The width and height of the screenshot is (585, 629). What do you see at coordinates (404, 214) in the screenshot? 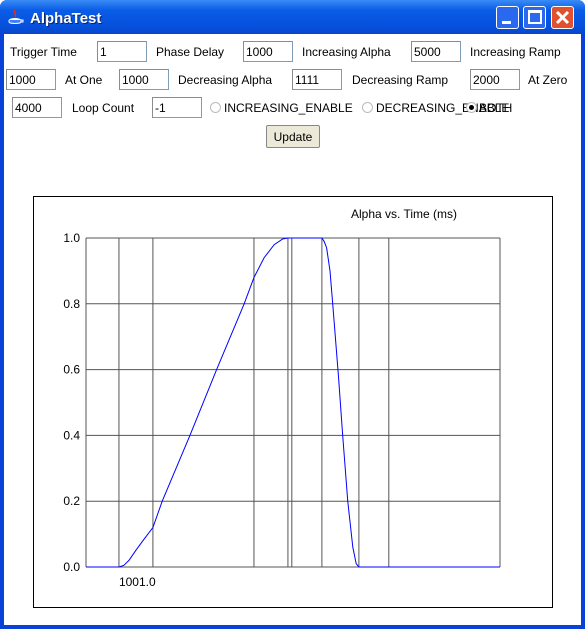
I see `chart-title: Alpha vs. Time (ms)` at bounding box center [404, 214].